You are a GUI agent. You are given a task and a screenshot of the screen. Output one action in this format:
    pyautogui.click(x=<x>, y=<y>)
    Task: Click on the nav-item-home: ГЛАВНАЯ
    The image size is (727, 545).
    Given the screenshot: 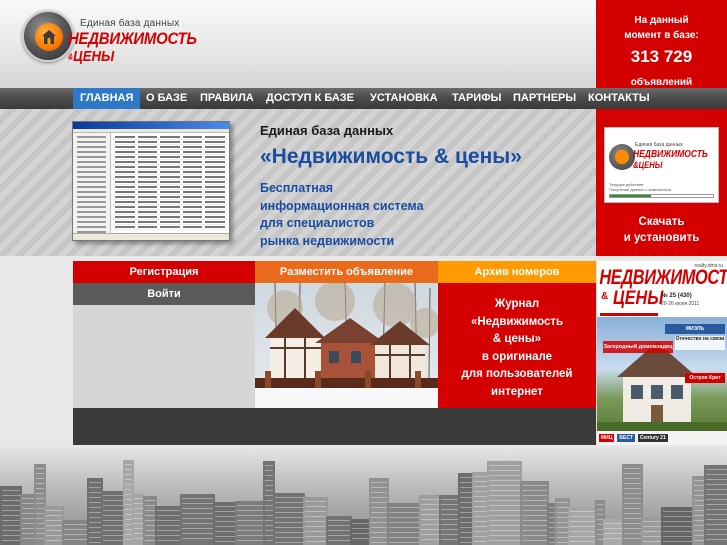 What is the action you would take?
    pyautogui.click(x=107, y=98)
    